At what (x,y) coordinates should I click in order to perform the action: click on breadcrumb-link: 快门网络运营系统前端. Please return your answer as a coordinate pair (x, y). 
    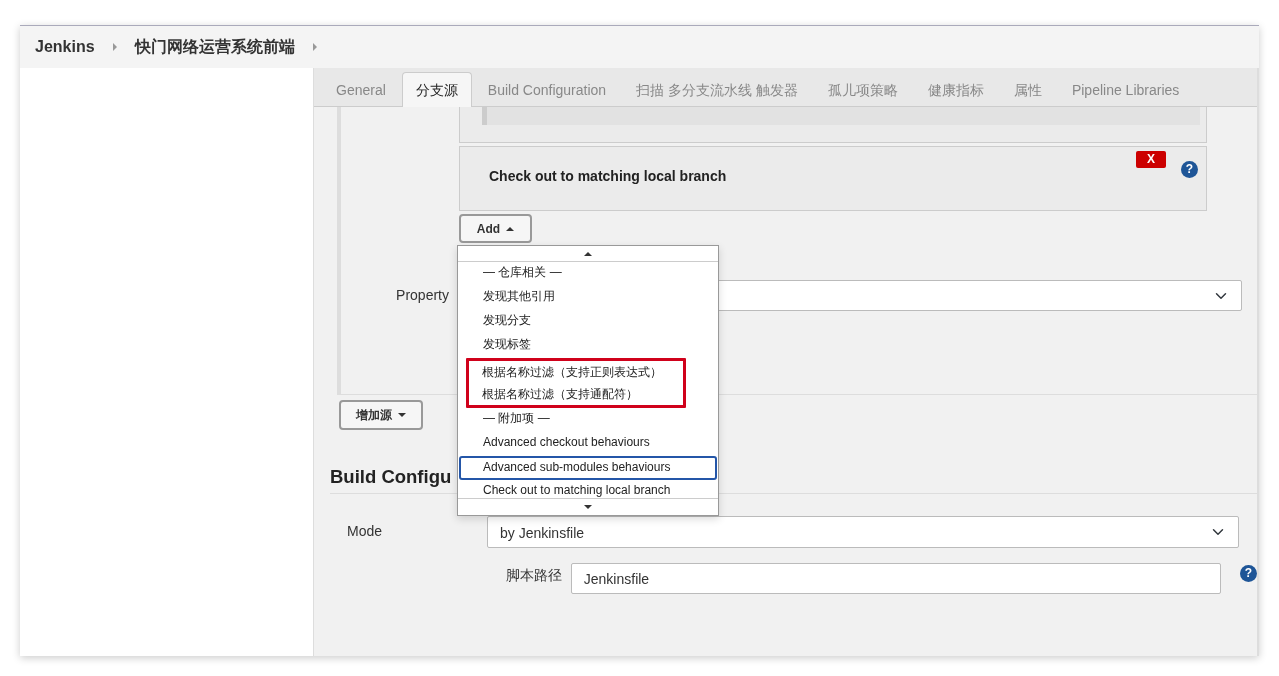
    Looking at the image, I should click on (214, 47).